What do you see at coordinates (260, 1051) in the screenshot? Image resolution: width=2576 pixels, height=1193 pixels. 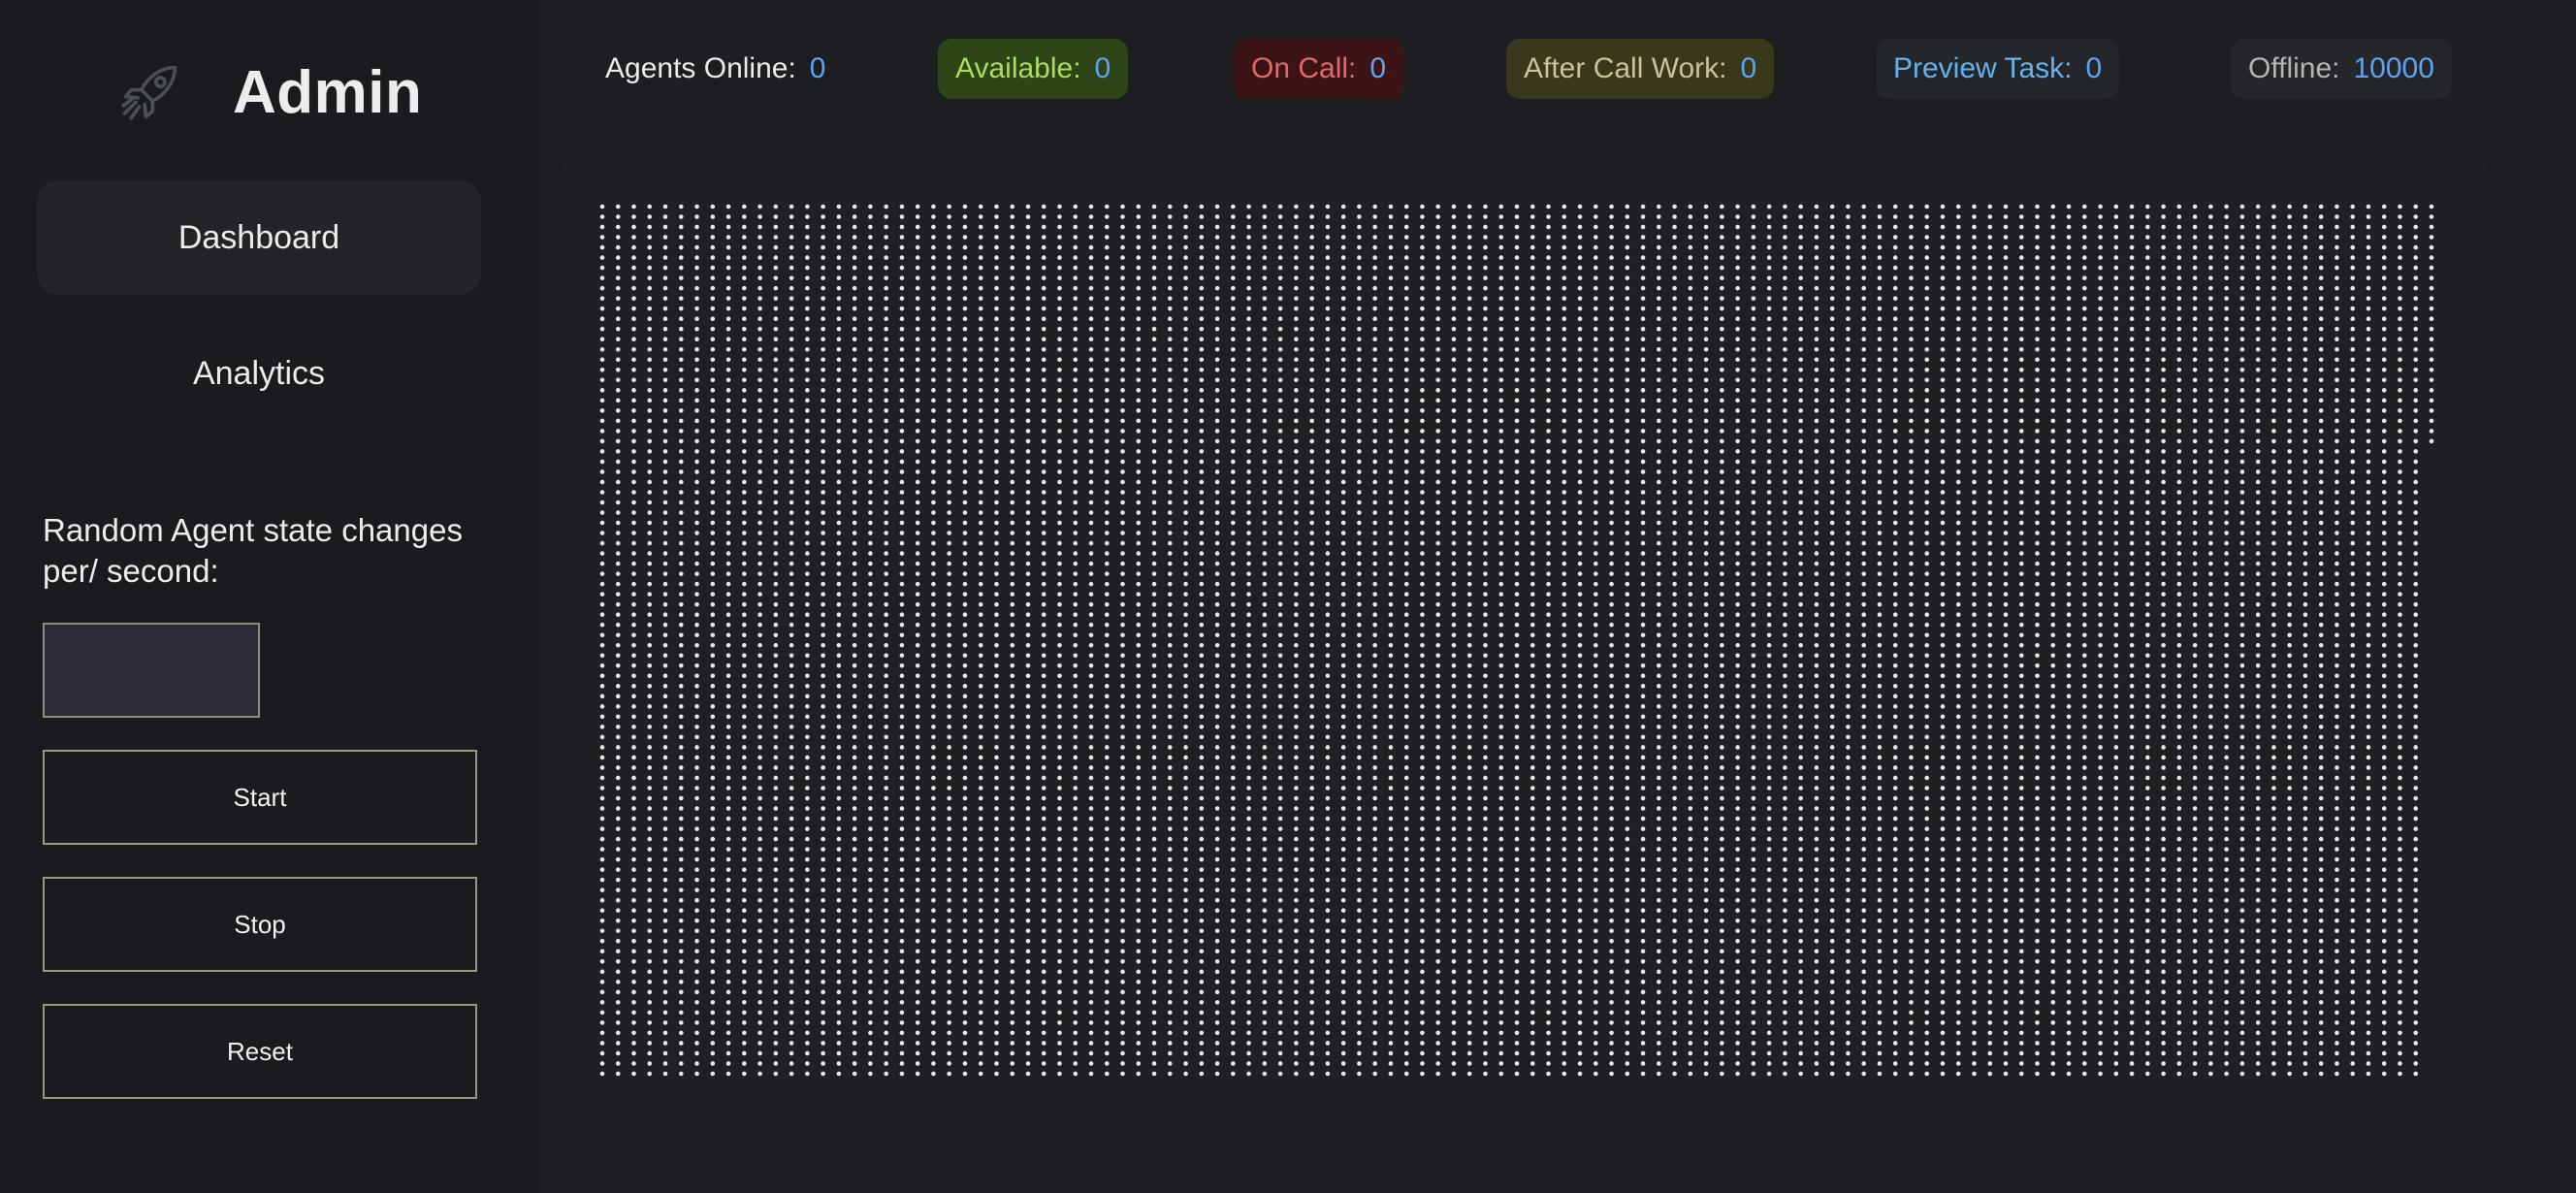 I see `reset-button: Reset` at bounding box center [260, 1051].